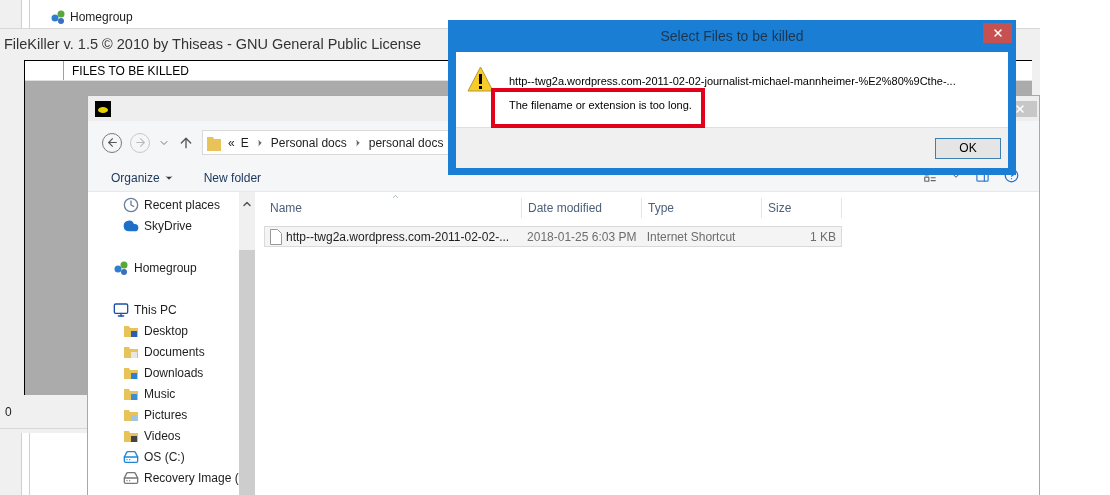 This screenshot has height=495, width=1110. Describe the element at coordinates (691, 237) in the screenshot. I see `table-cell-text: Internet Shortcut` at that location.